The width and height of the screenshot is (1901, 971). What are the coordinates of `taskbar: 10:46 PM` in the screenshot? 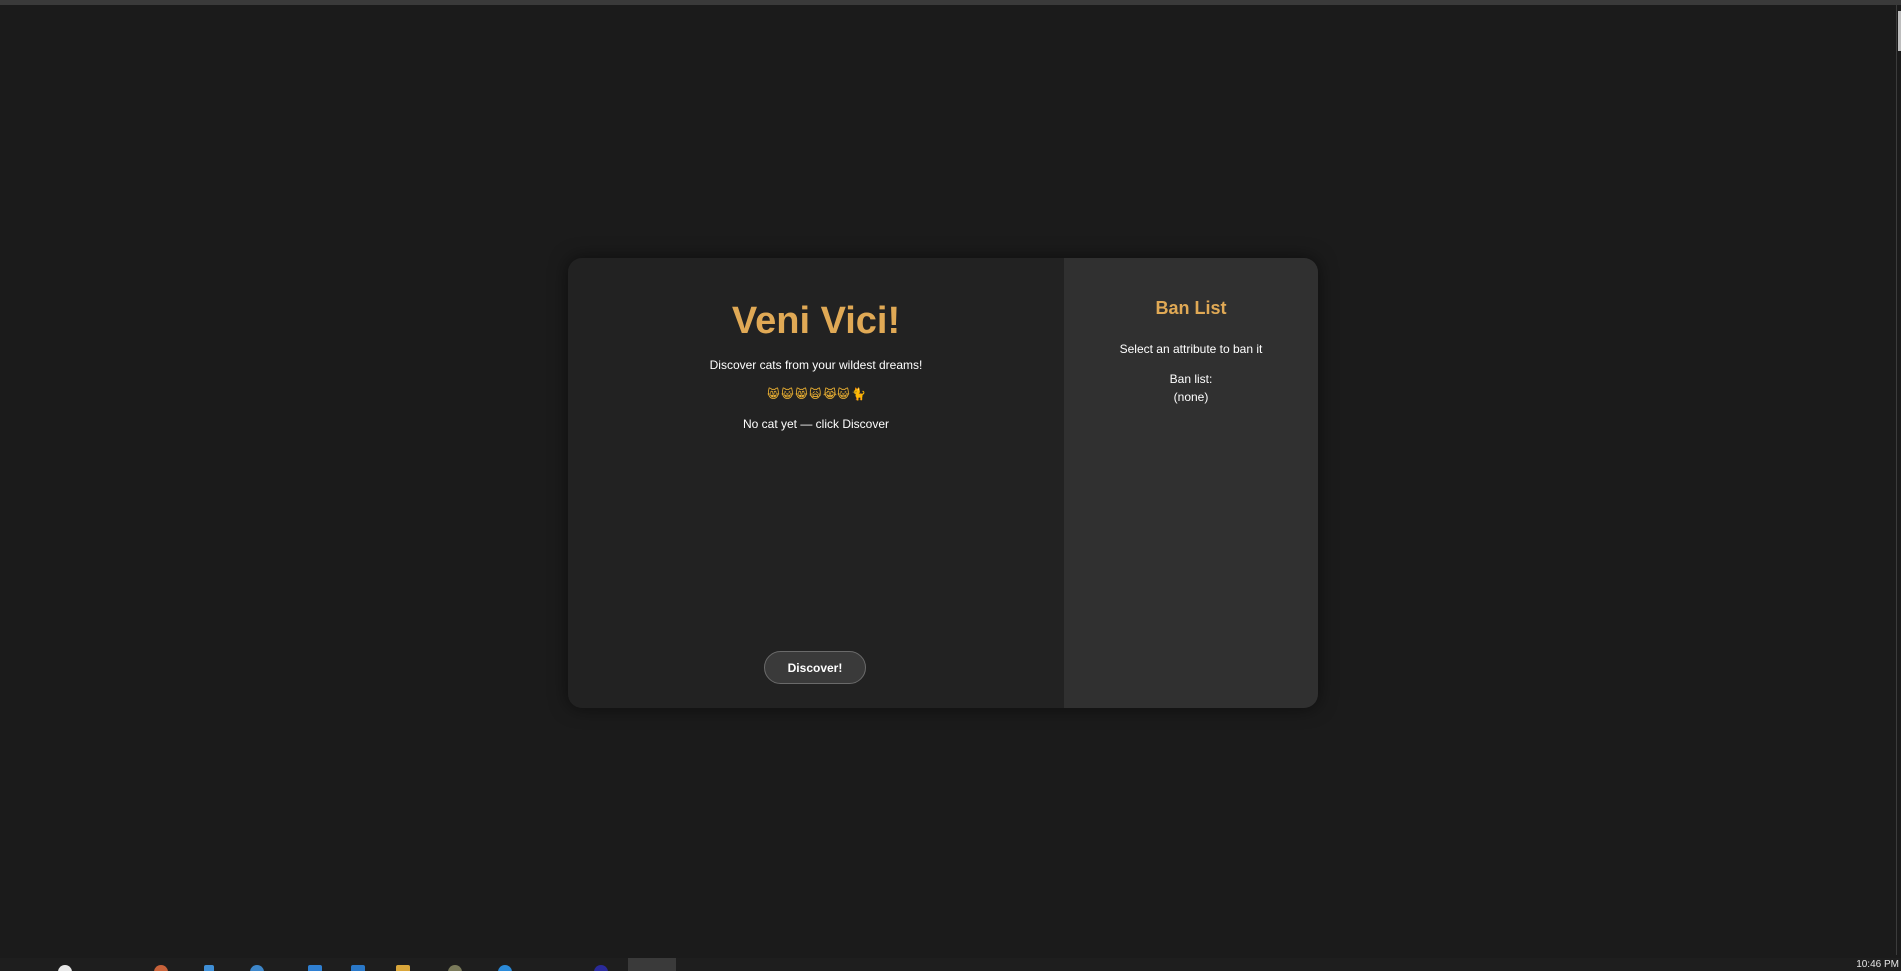 It's located at (950, 964).